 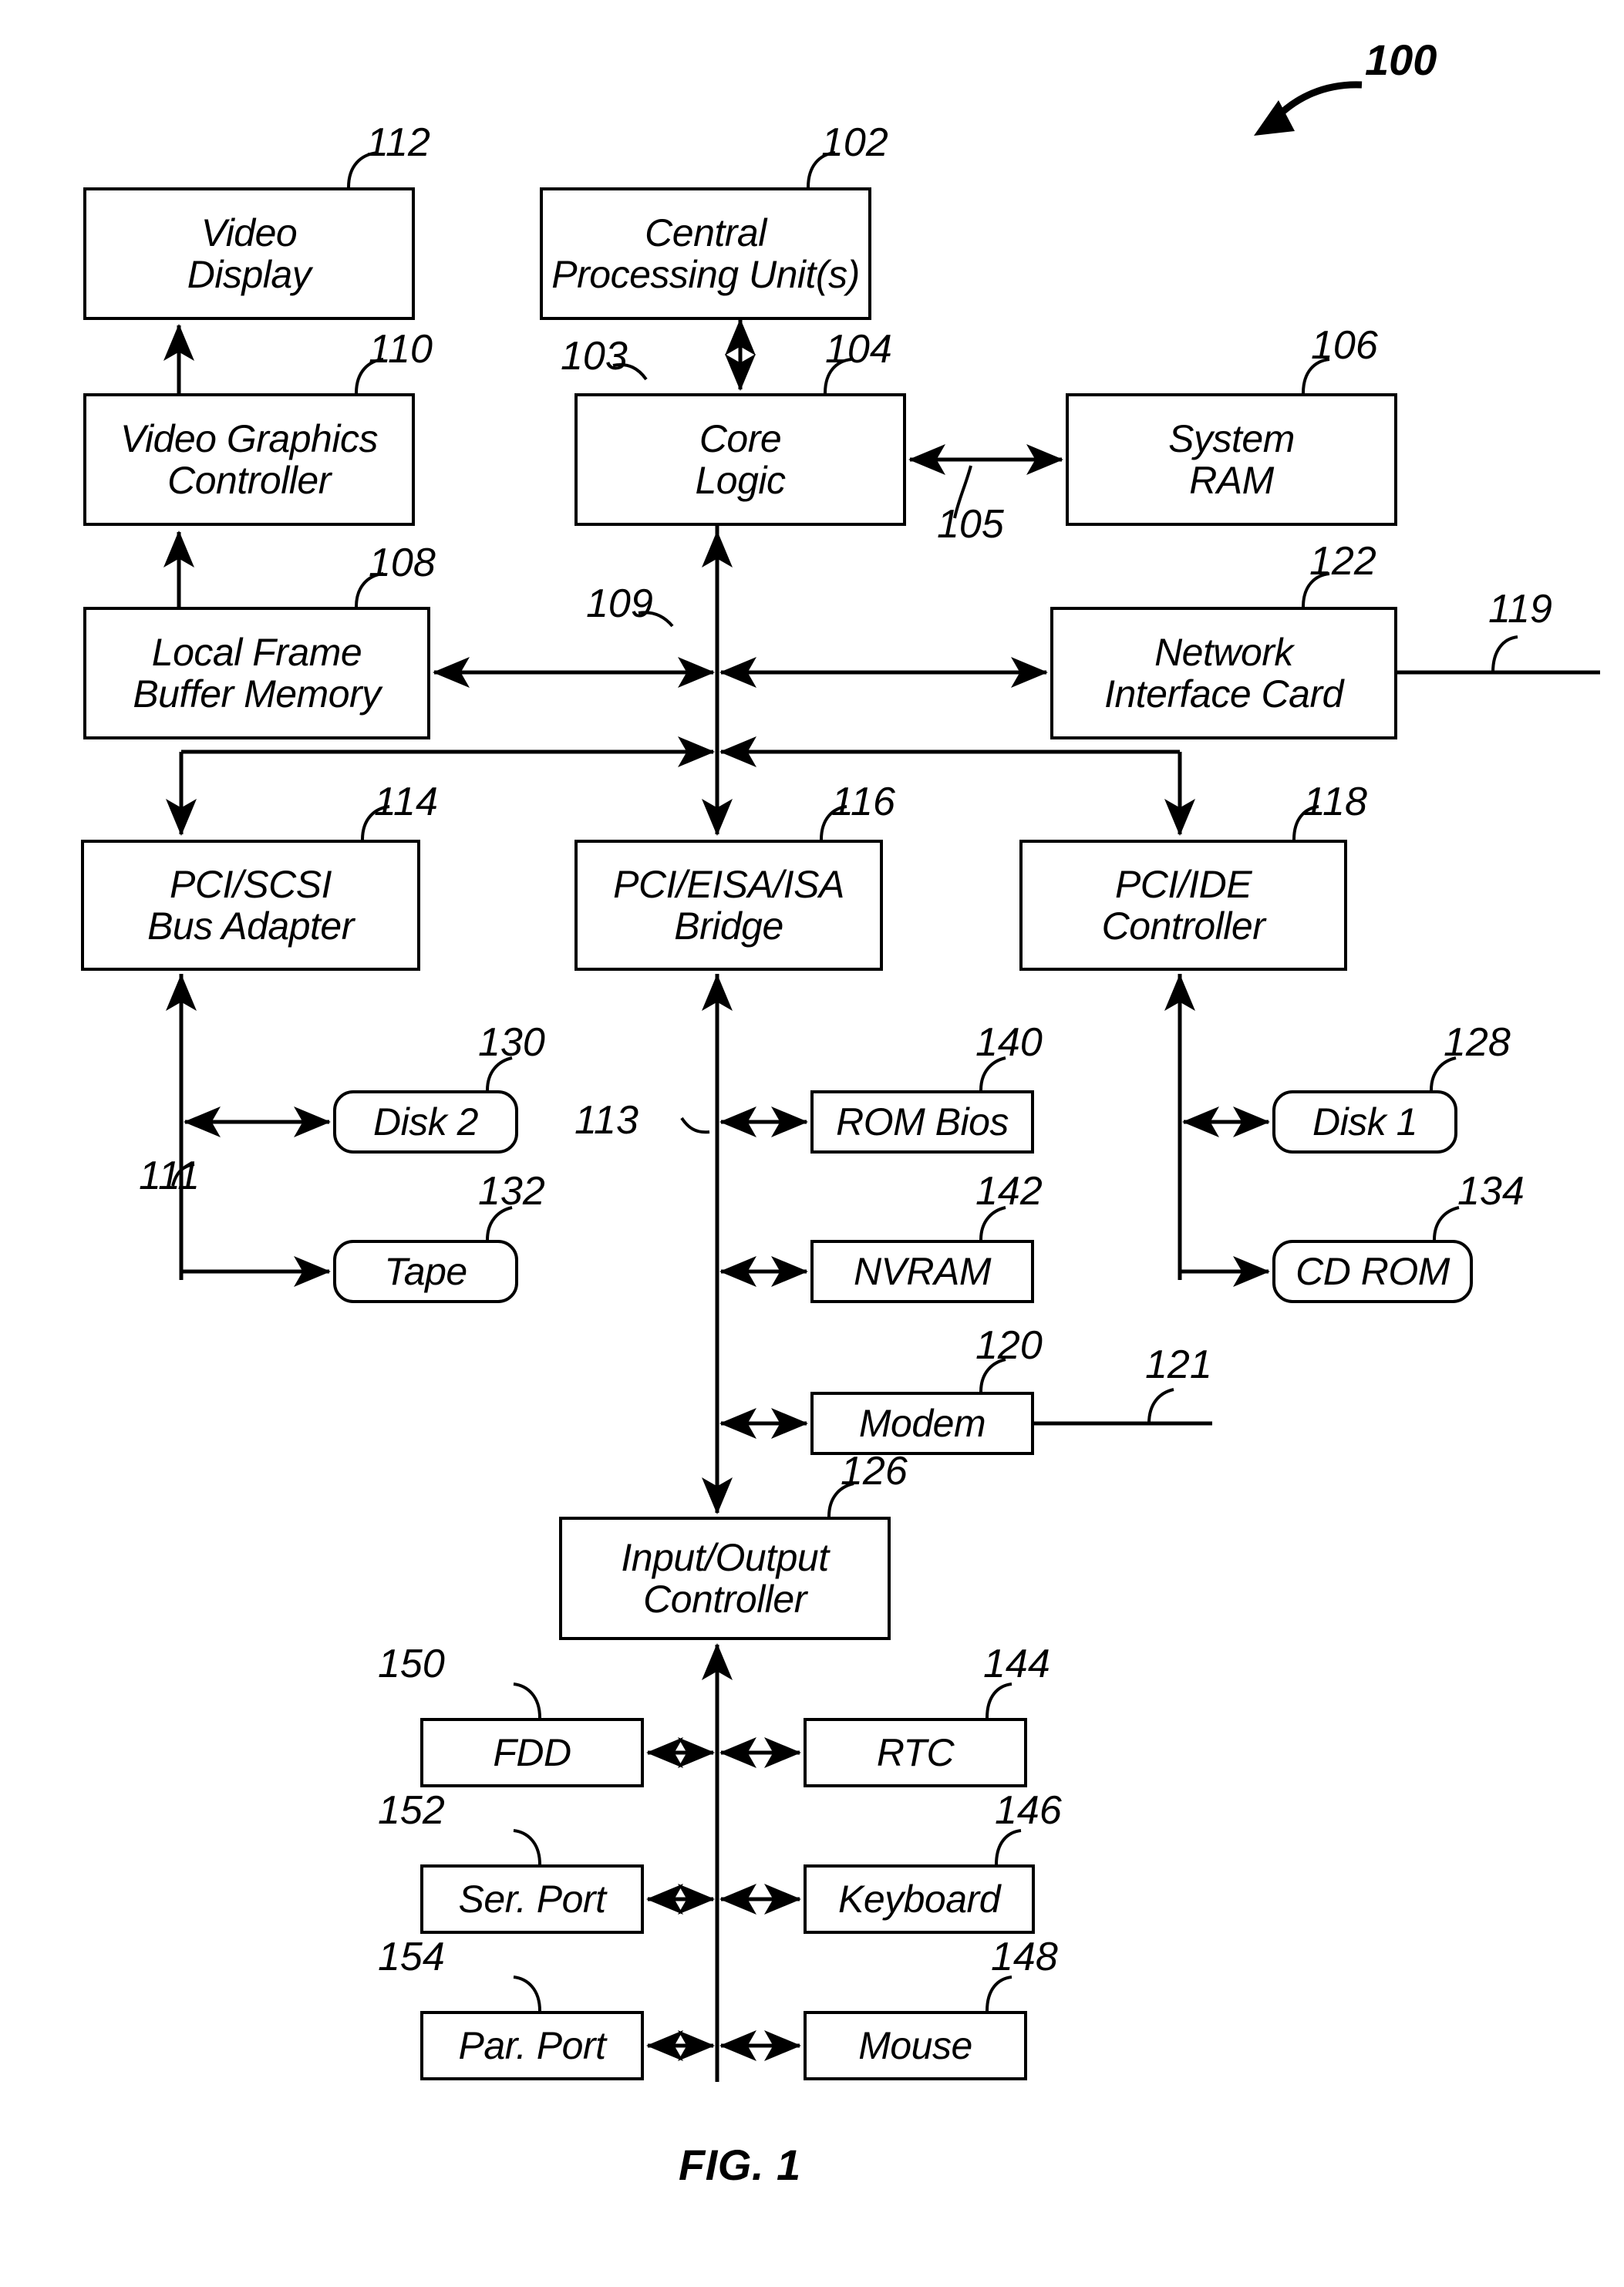 What do you see at coordinates (1344, 345) in the screenshot?
I see `reference-numeral-106: 106` at bounding box center [1344, 345].